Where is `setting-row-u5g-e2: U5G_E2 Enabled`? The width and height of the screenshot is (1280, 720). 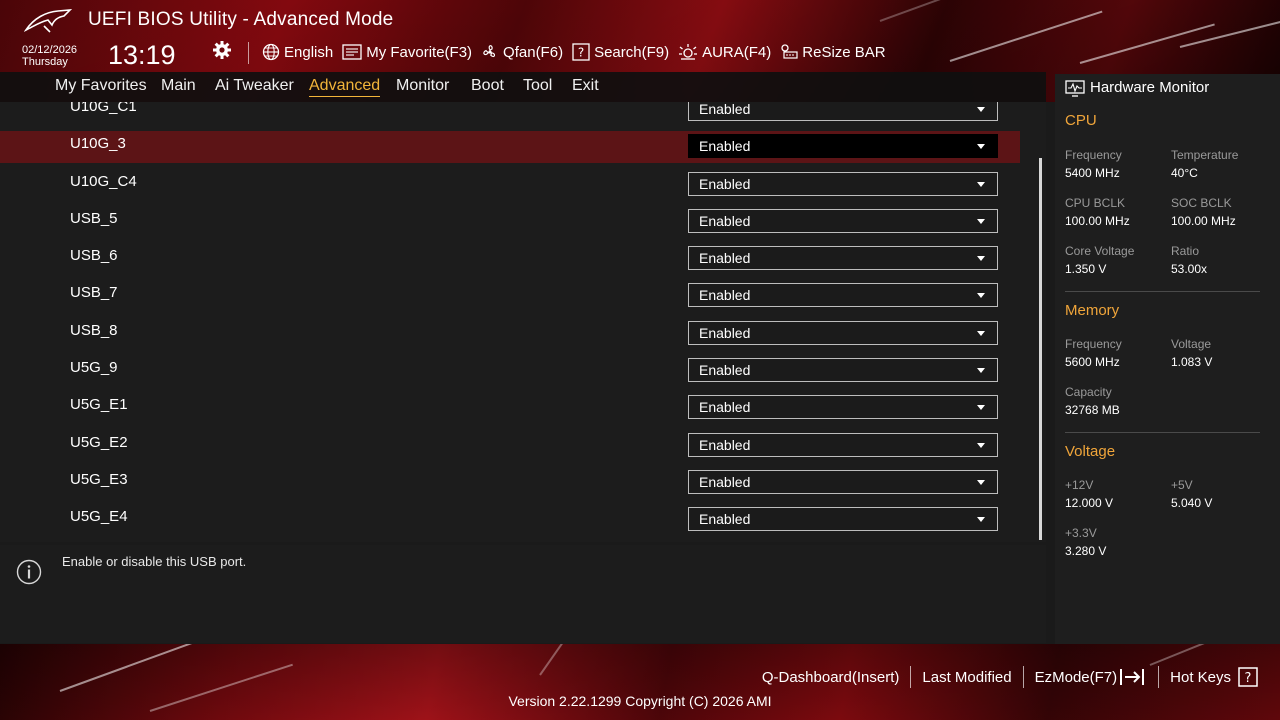
setting-row-u5g-e2: U5G_E2 Enabled is located at coordinates (510, 446).